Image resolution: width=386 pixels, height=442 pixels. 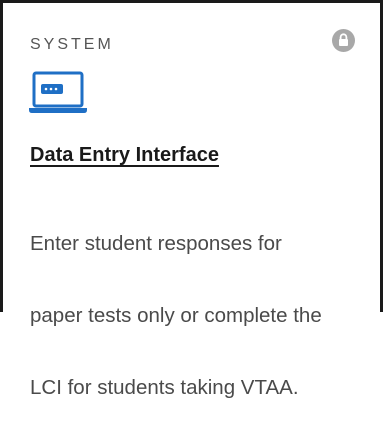 What do you see at coordinates (156, 243) in the screenshot?
I see `description-line: Enter student responses for` at bounding box center [156, 243].